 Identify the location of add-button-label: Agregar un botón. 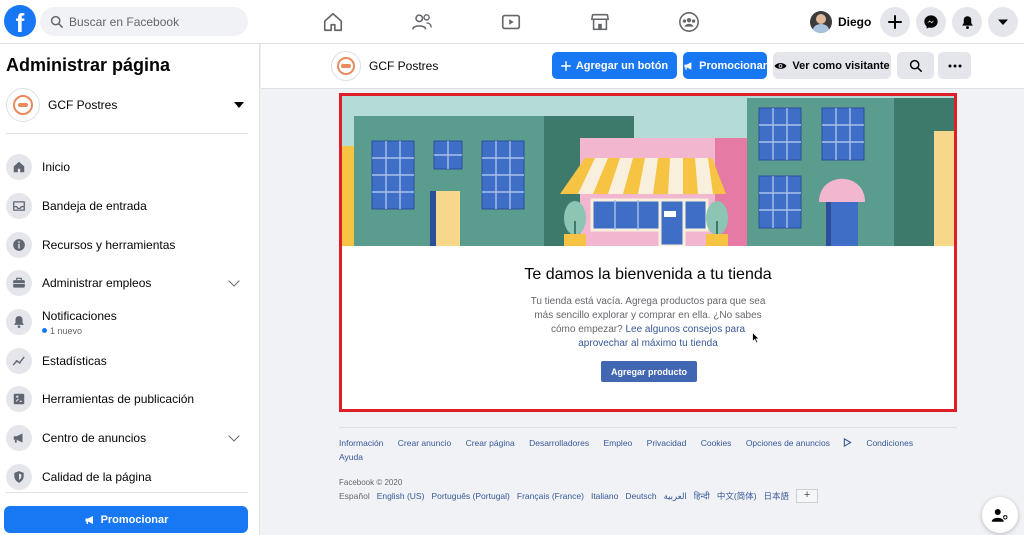
(622, 65).